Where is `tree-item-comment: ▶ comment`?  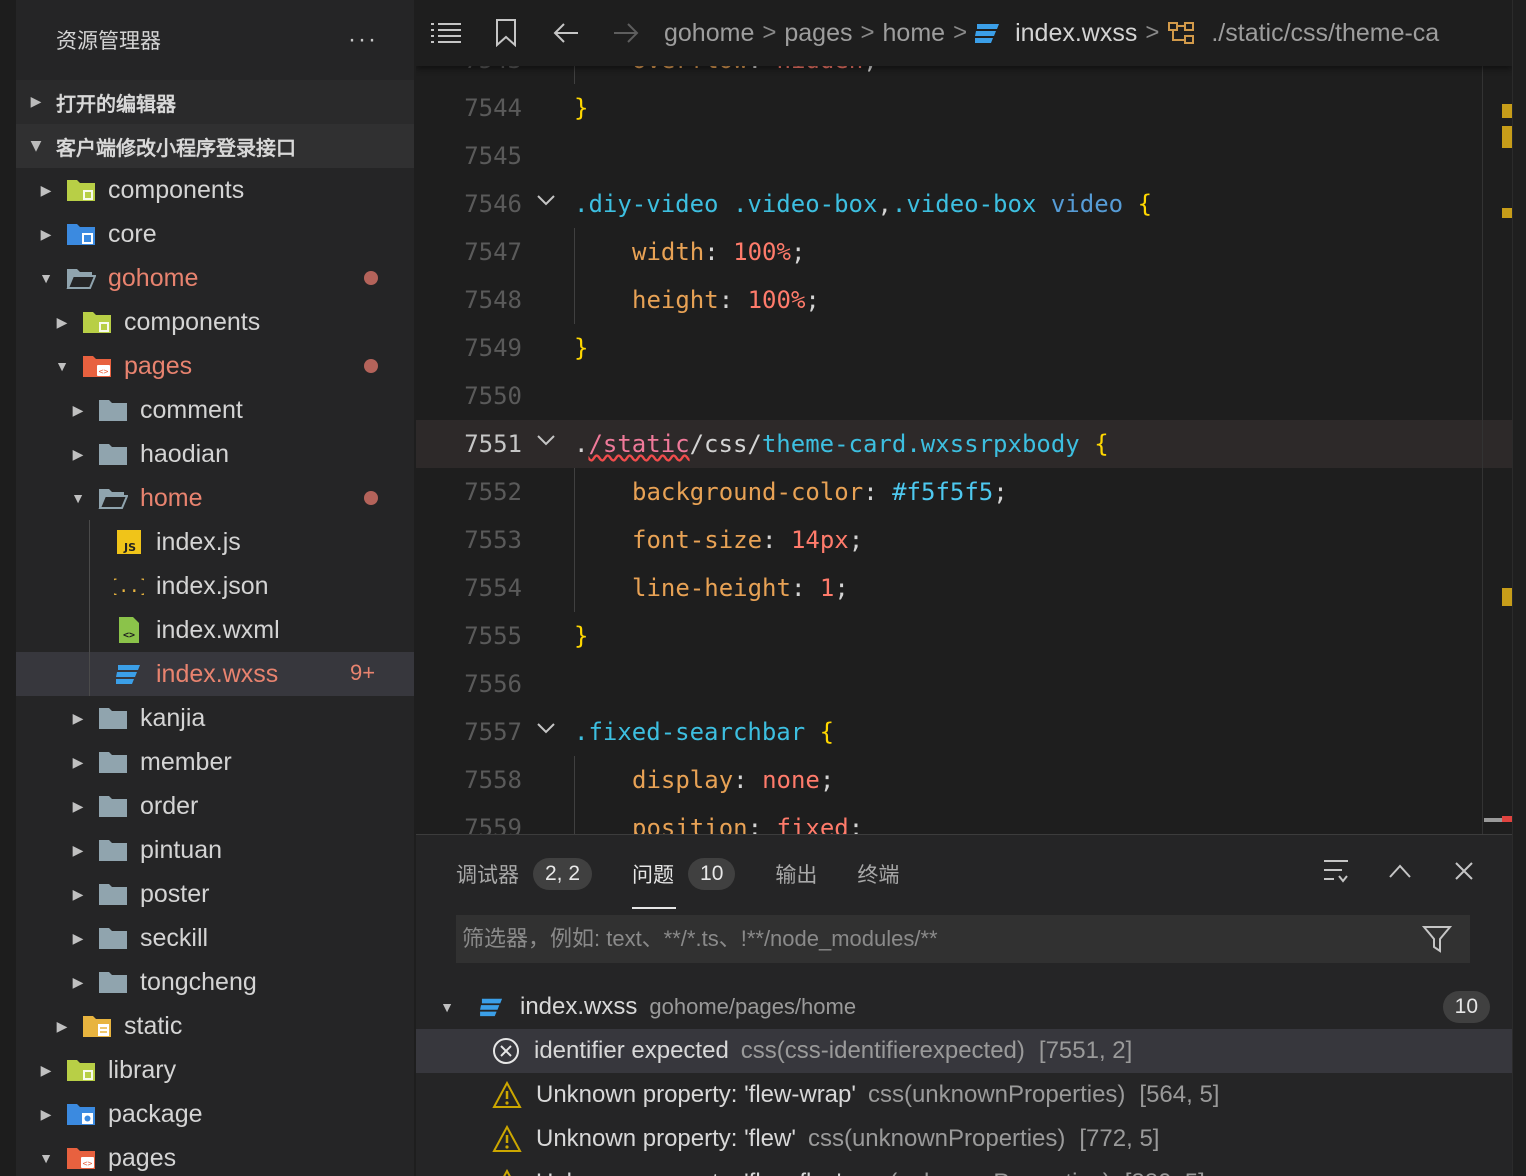
tree-item-comment: ▶ comment is located at coordinates (215, 410).